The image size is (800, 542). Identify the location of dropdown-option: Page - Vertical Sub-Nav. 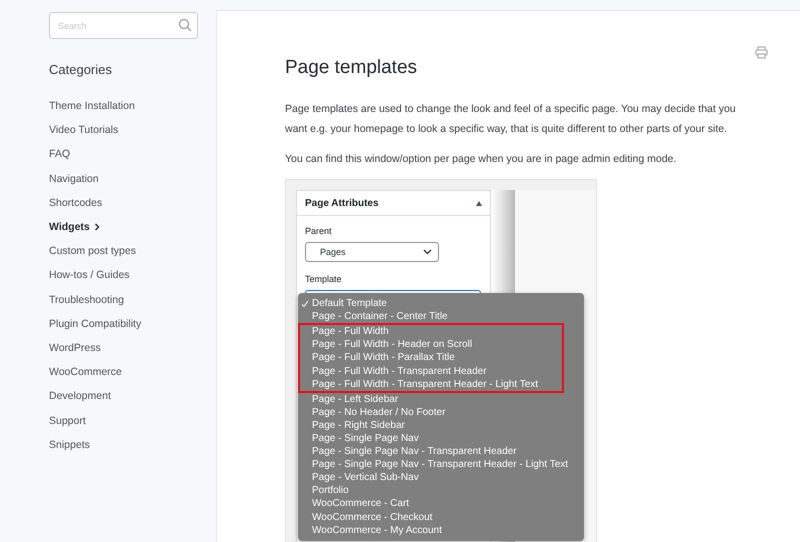
(441, 477).